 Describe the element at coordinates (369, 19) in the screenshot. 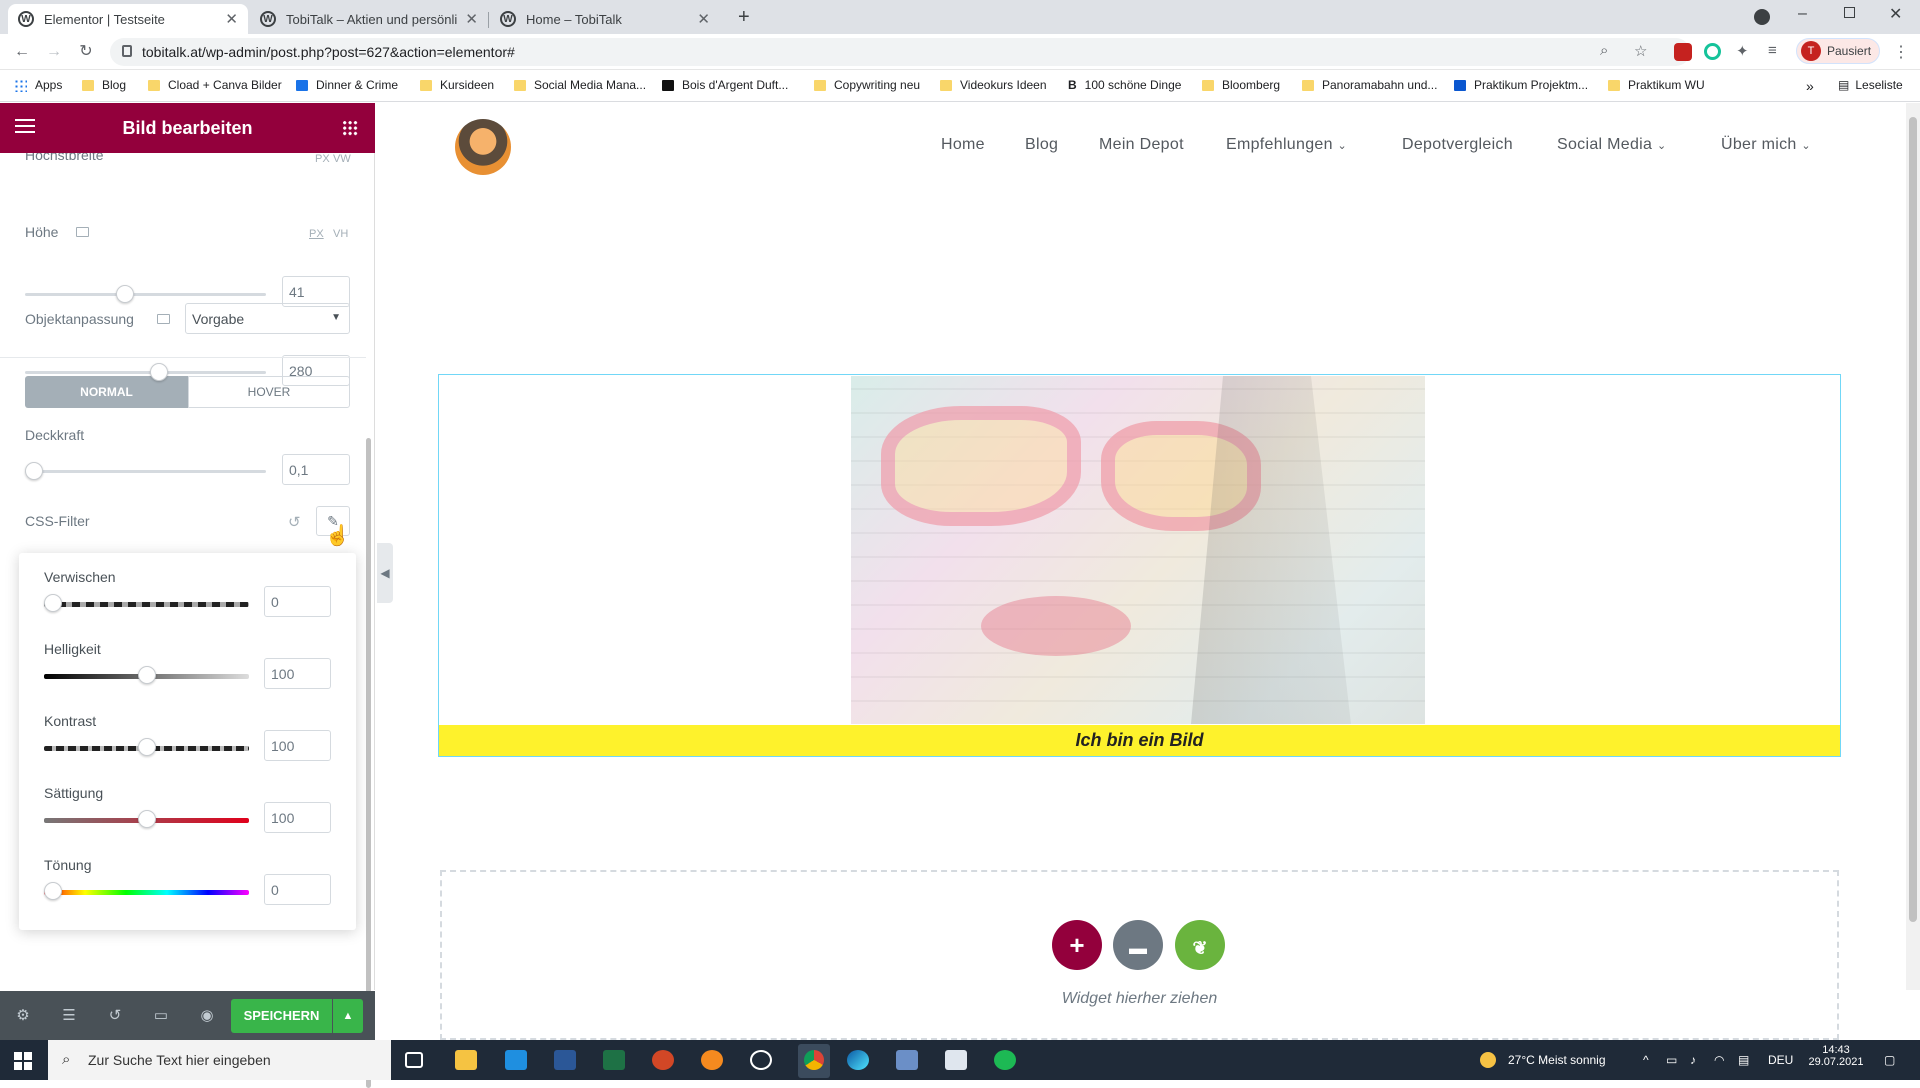

I see `tab-tobitalk-aktien: W TobiTalk – Aktien und persönlich ✕` at that location.